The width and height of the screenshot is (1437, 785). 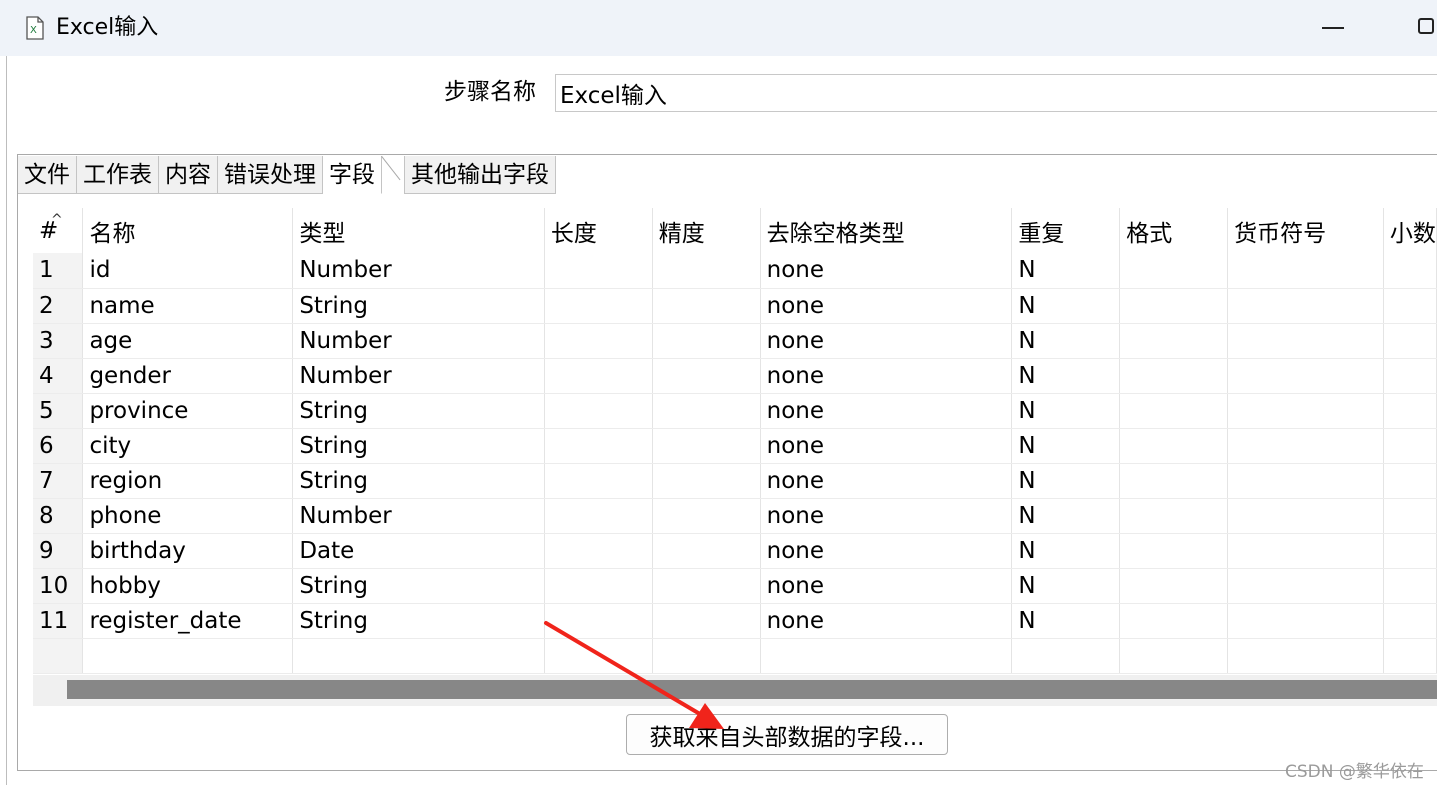 What do you see at coordinates (188, 271) in the screenshot?
I see `field-name-cell: id` at bounding box center [188, 271].